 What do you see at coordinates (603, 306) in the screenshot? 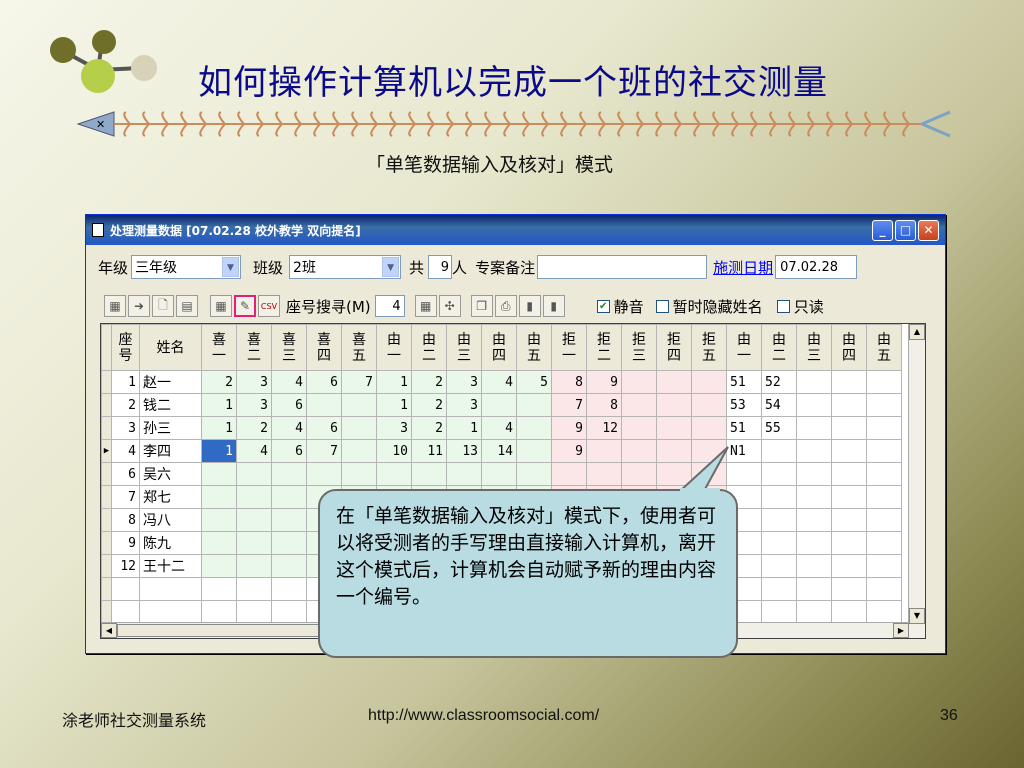
I see `mute-checkbox: ✔` at bounding box center [603, 306].